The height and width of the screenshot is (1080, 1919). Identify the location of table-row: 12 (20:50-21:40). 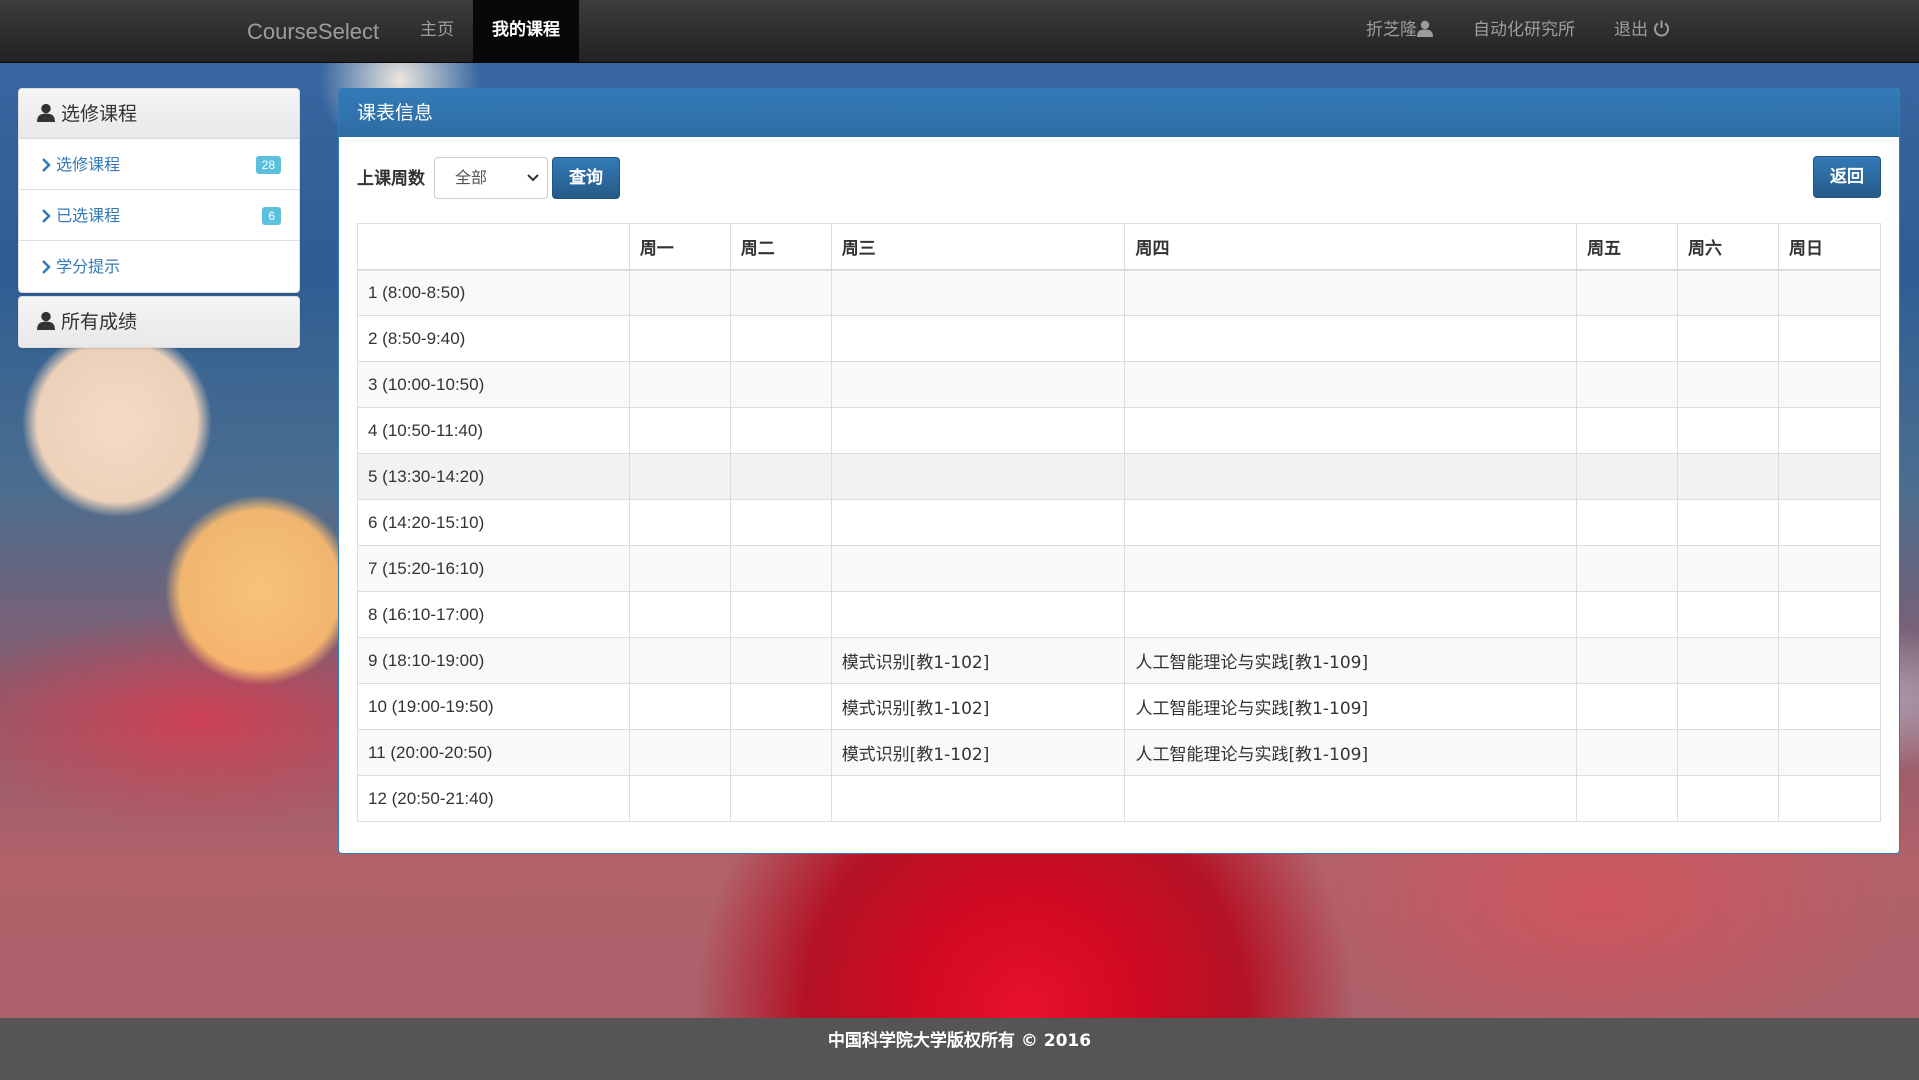
(1119, 798).